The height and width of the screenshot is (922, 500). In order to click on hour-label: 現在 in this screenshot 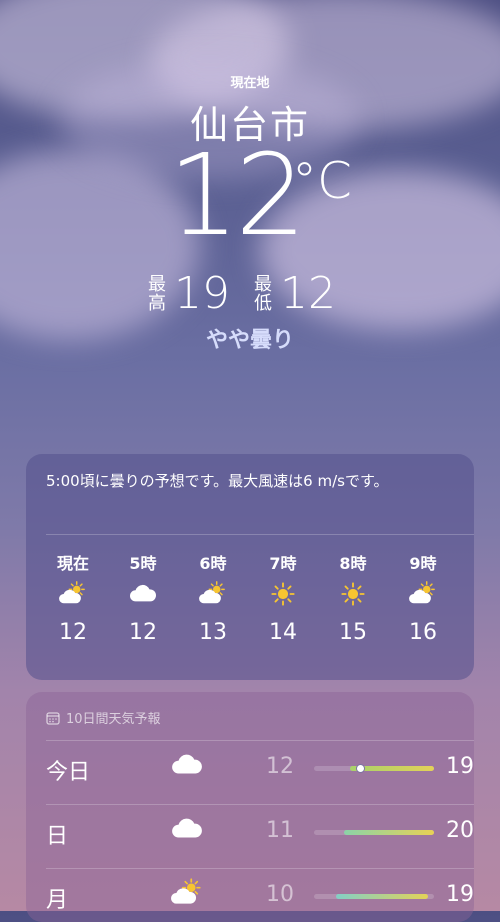, I will do `click(72, 563)`.